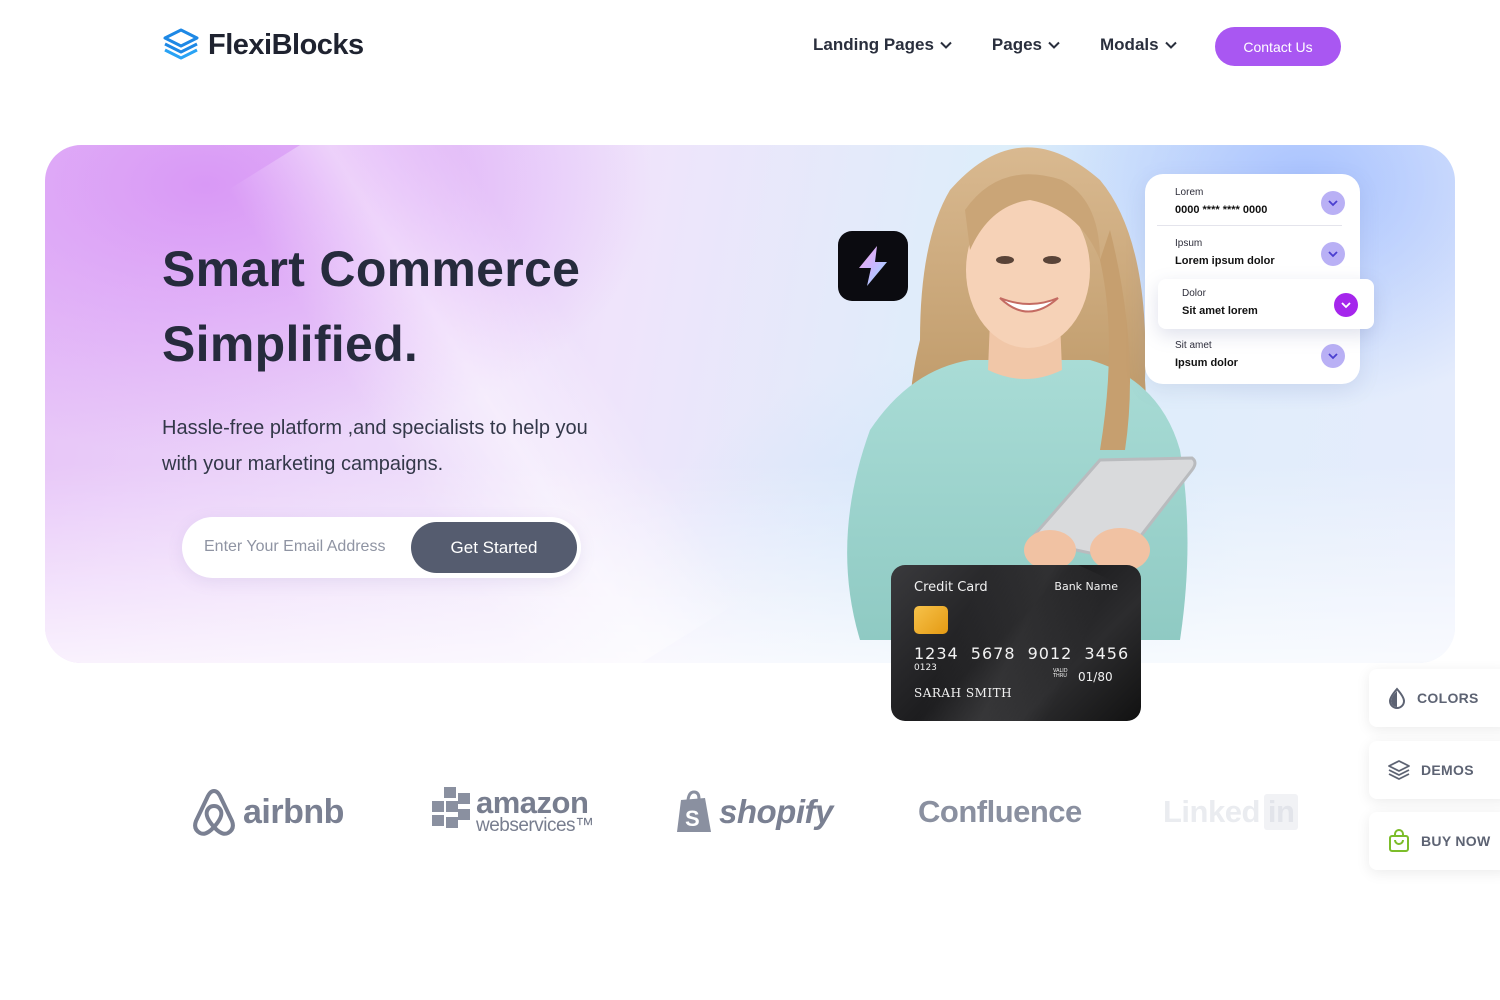 The image size is (1500, 1000). What do you see at coordinates (1095, 677) in the screenshot?
I see `card-expiry: 01/80` at bounding box center [1095, 677].